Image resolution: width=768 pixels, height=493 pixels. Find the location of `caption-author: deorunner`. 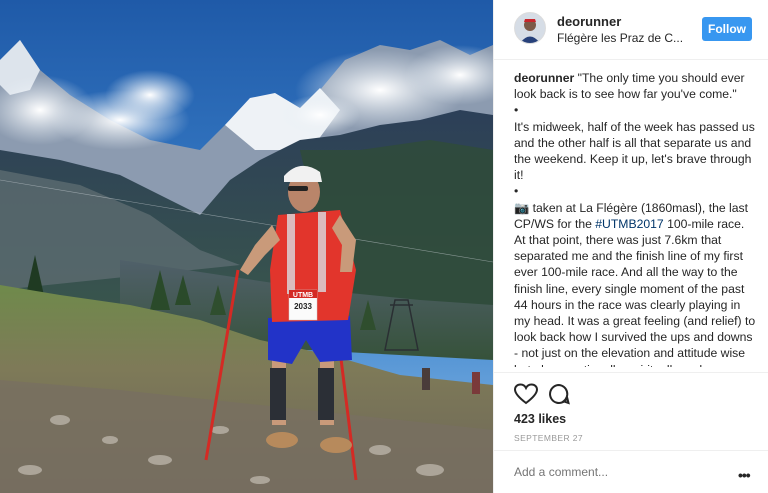

caption-author: deorunner is located at coordinates (544, 78).